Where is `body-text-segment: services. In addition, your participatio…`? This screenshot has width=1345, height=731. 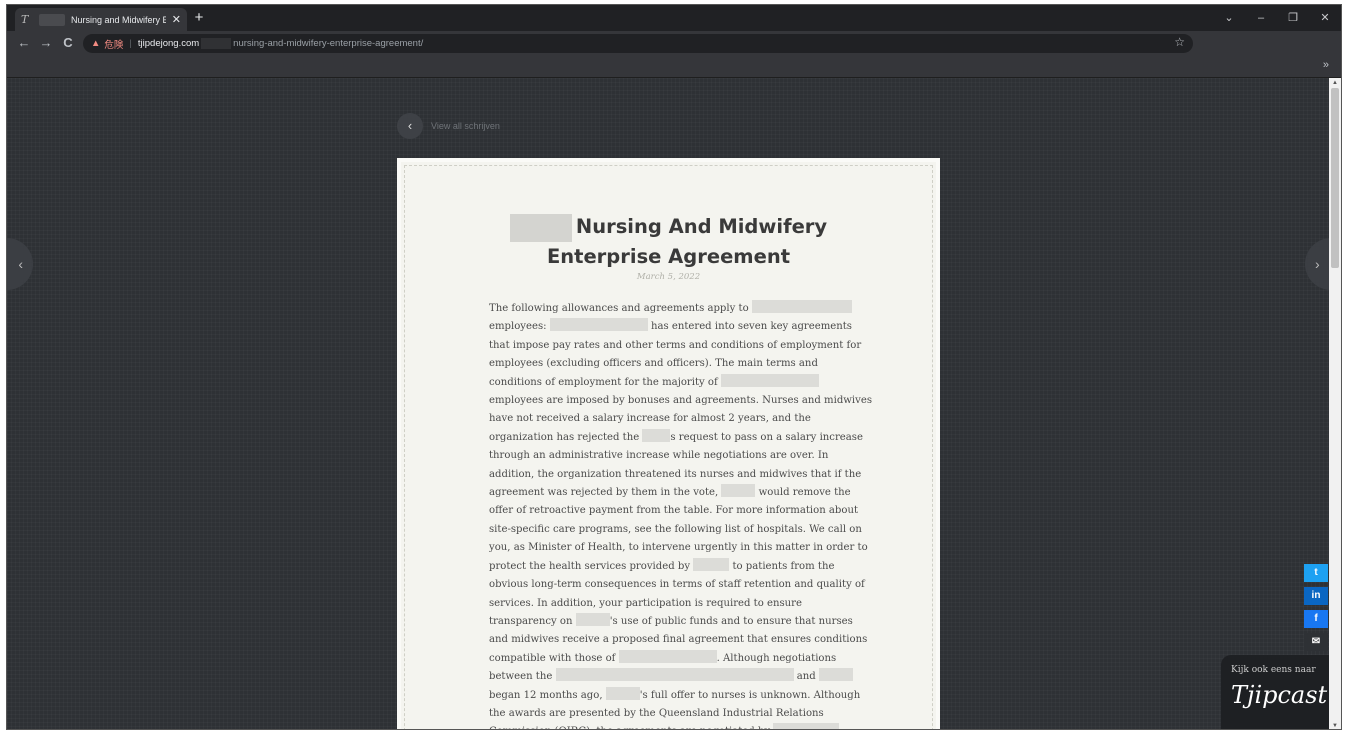 body-text-segment: services. In addition, your participatio… is located at coordinates (645, 603).